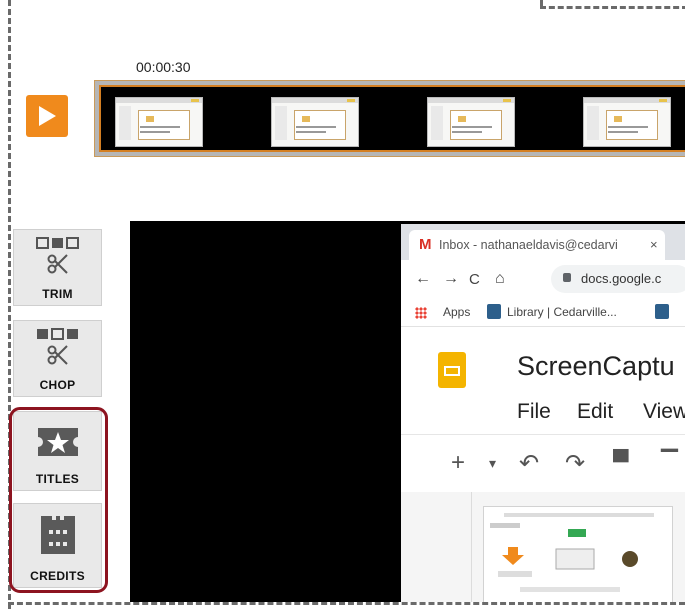 The image size is (685, 609). Describe the element at coordinates (421, 313) in the screenshot. I see `apps-grid-icon` at that location.